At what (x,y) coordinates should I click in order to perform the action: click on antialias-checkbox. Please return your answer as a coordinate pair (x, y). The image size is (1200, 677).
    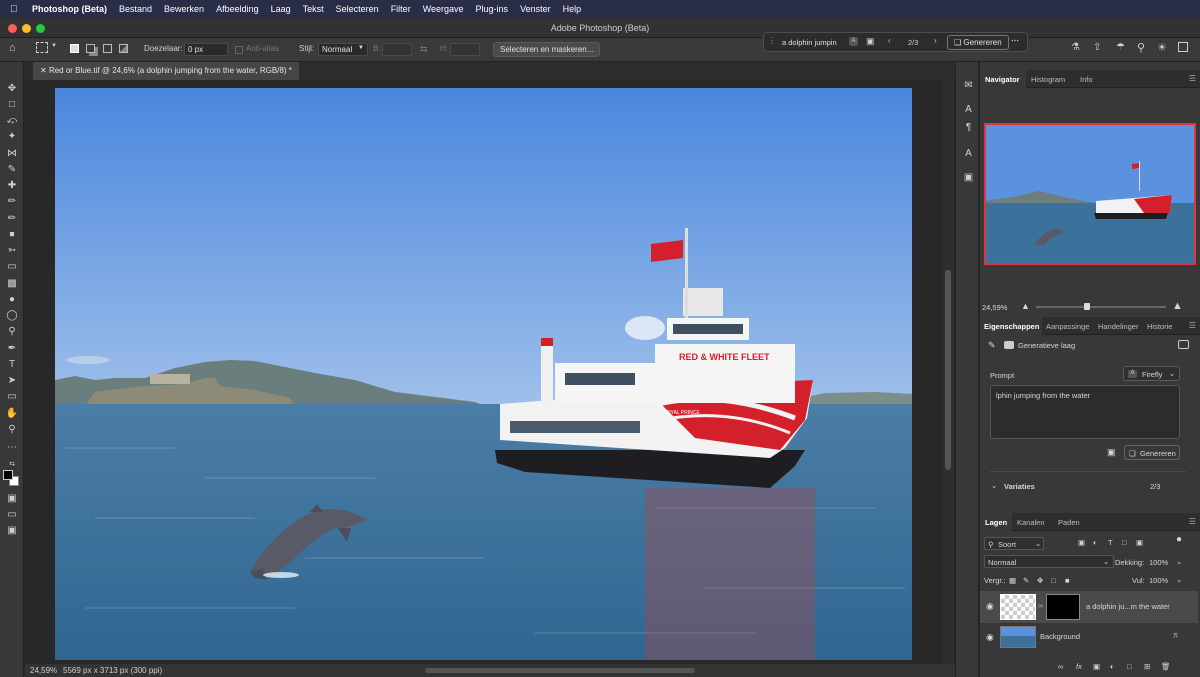
    Looking at the image, I should click on (239, 50).